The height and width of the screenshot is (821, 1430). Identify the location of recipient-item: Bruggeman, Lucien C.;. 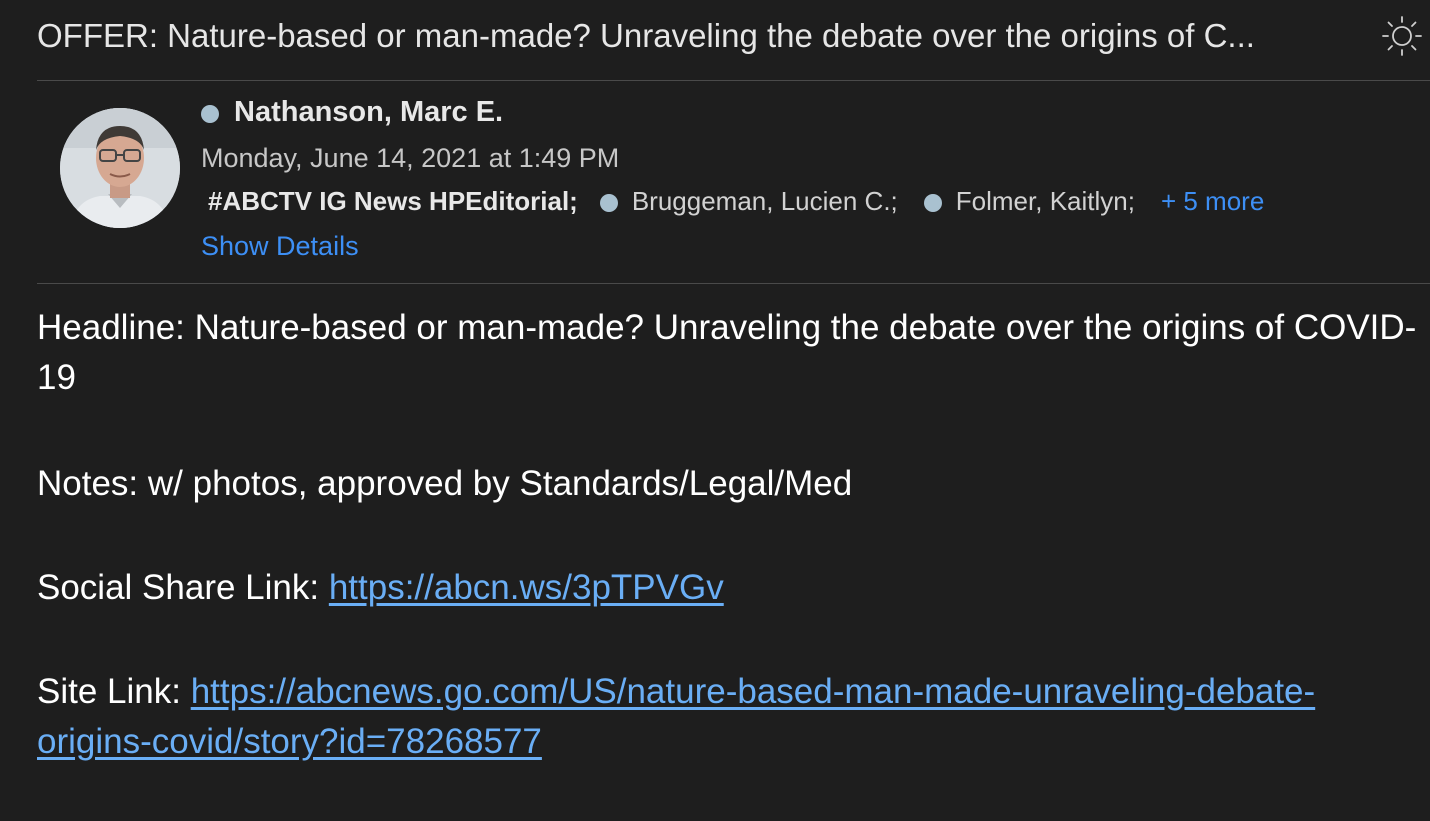
(748, 201).